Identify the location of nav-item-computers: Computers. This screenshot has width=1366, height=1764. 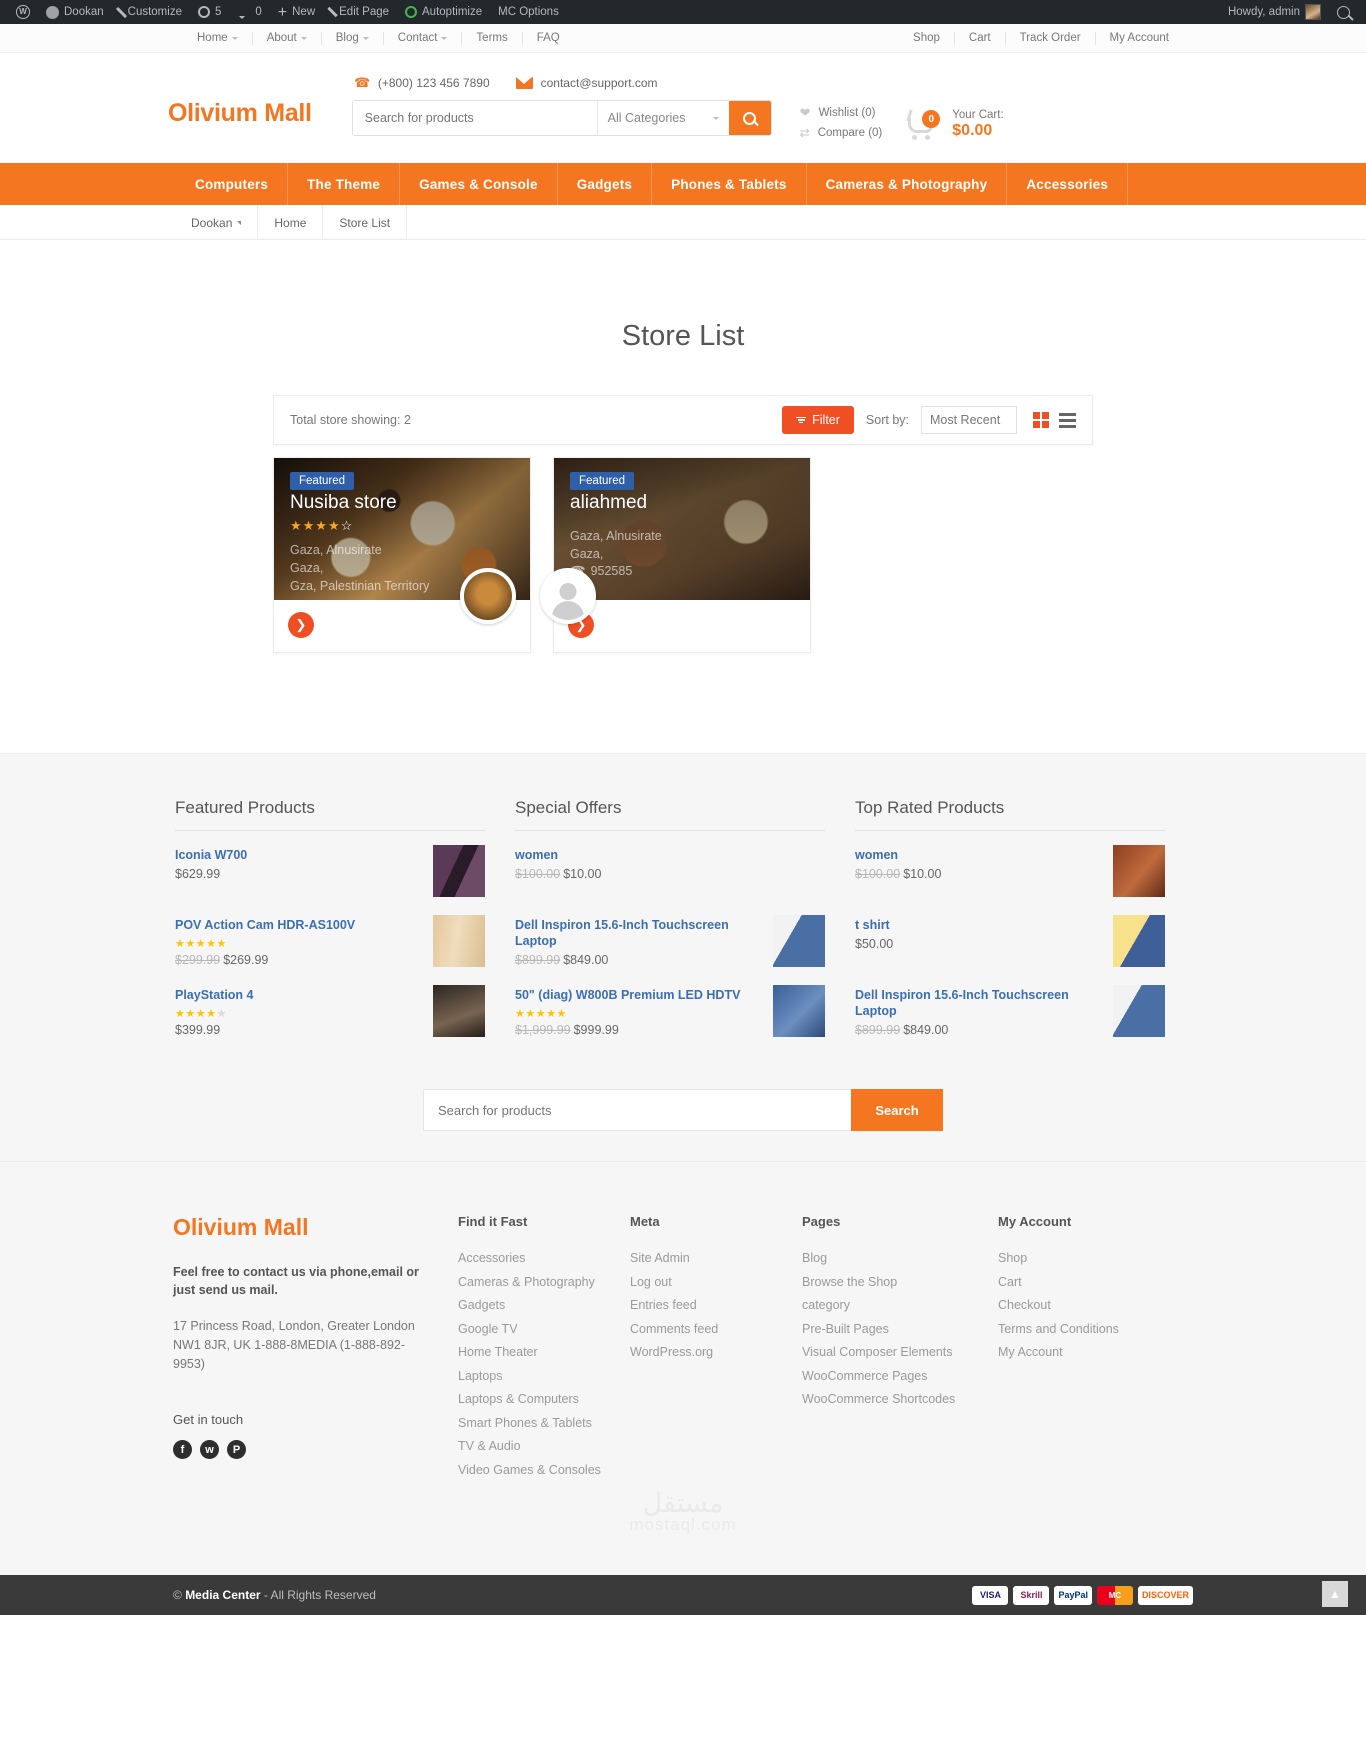
(231, 184).